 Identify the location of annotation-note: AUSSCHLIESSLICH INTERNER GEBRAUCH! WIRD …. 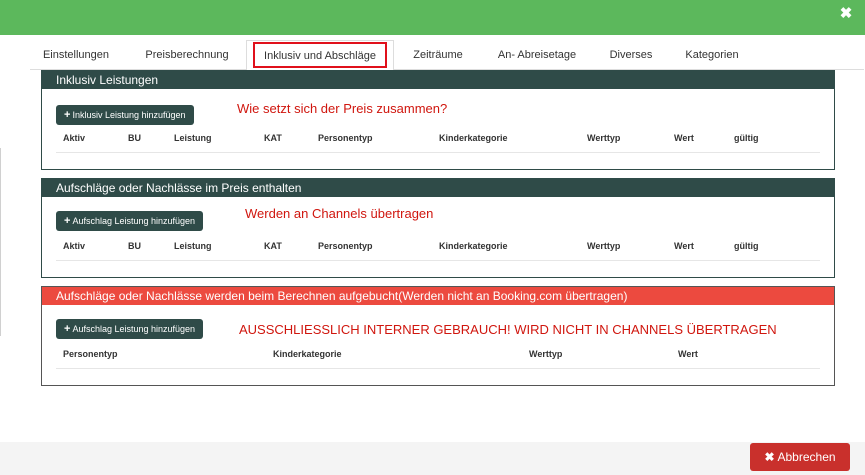
(508, 329).